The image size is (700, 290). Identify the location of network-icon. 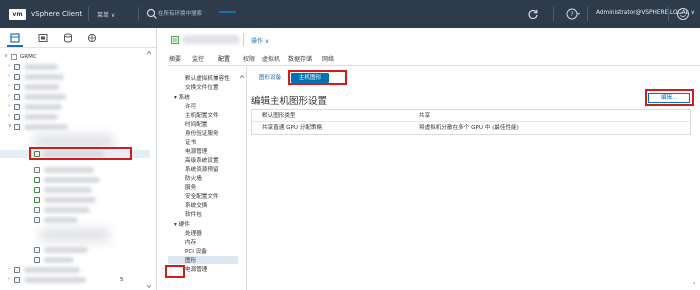
(92, 38).